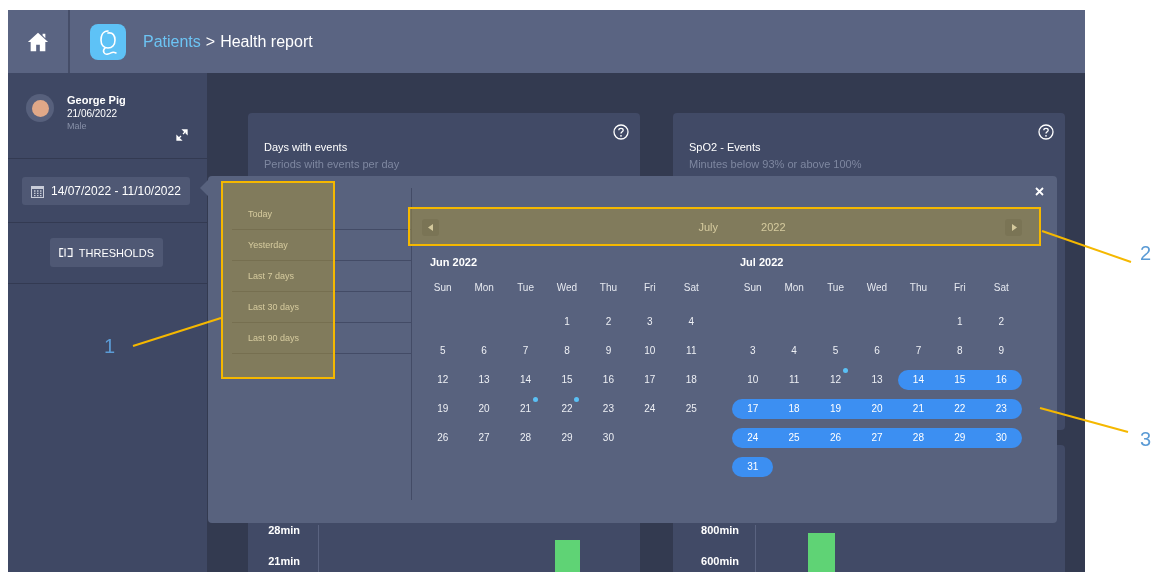  Describe the element at coordinates (284, 561) in the screenshot. I see `axis-tick-label: 21min` at that location.